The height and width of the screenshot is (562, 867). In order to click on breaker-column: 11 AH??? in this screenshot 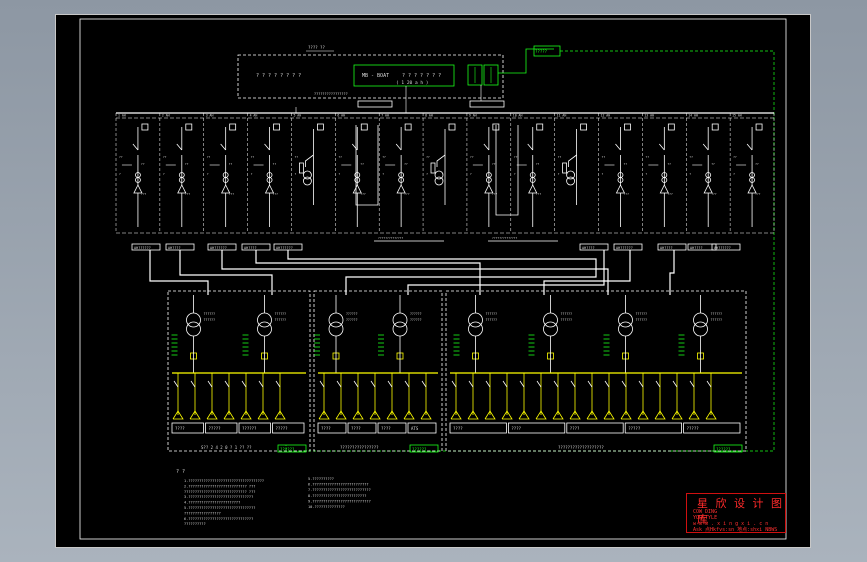, I will do `click(572, 159)`.